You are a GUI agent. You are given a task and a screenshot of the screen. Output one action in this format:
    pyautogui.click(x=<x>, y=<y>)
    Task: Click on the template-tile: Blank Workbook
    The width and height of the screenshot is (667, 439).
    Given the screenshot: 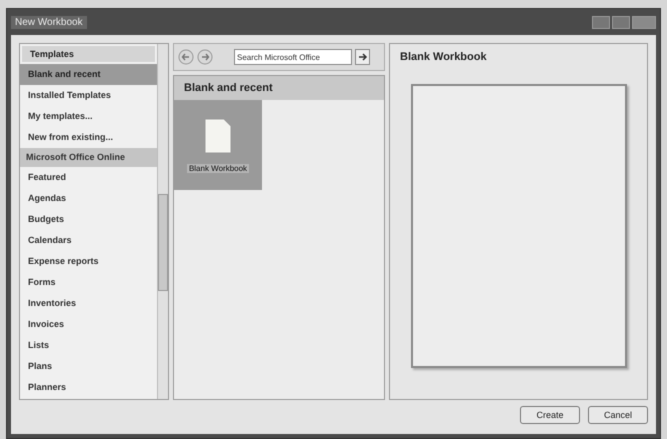 What is the action you would take?
    pyautogui.click(x=218, y=145)
    